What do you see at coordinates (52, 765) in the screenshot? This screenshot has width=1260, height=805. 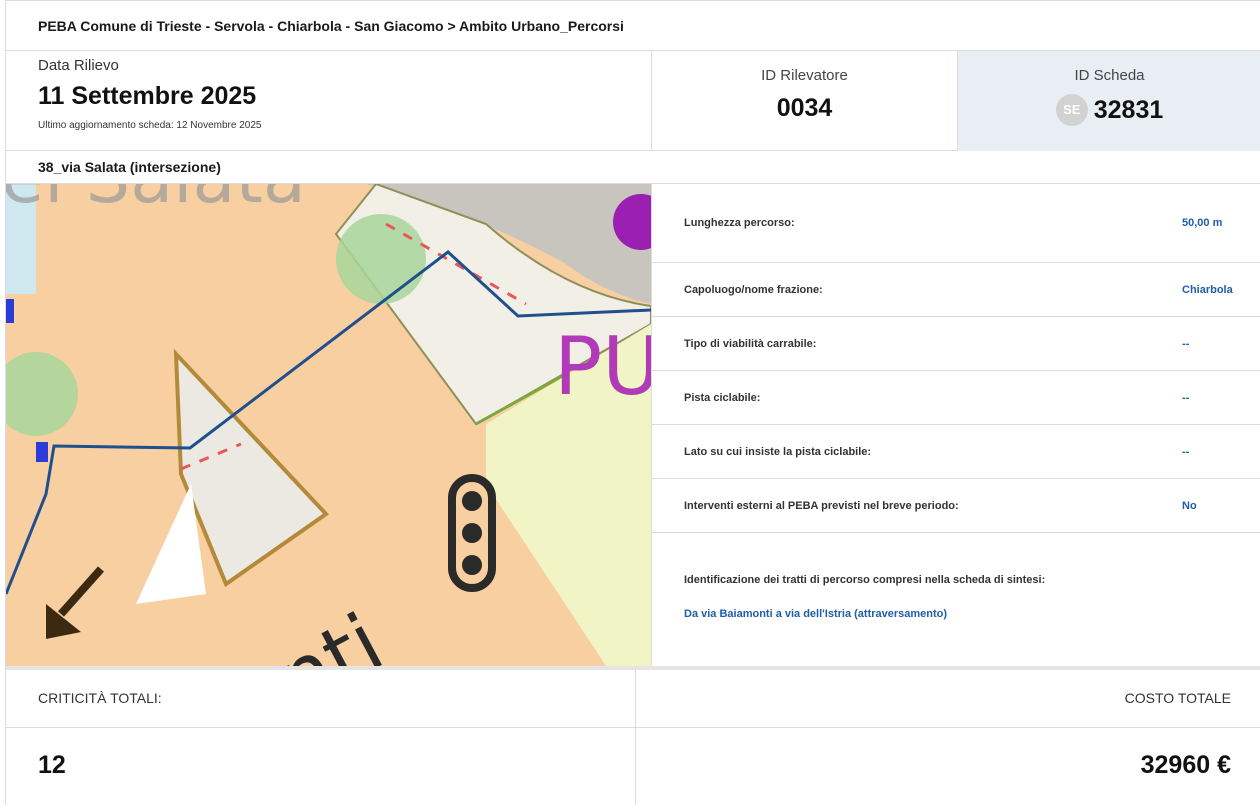 I see `criticita-value: 12` at bounding box center [52, 765].